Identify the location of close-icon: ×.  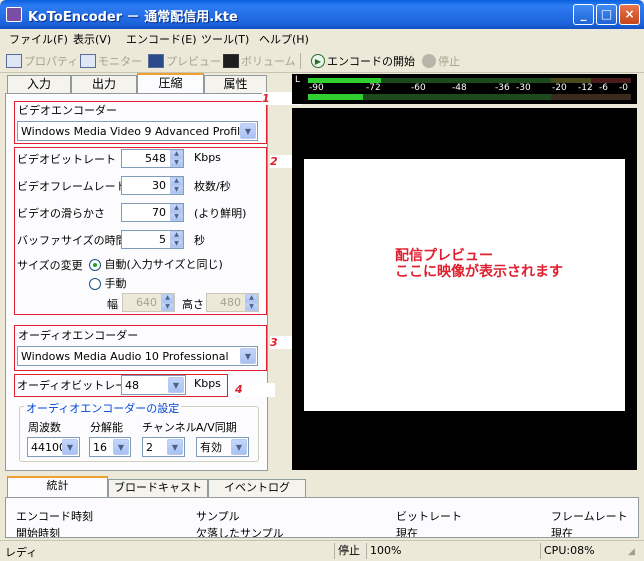
(629, 14).